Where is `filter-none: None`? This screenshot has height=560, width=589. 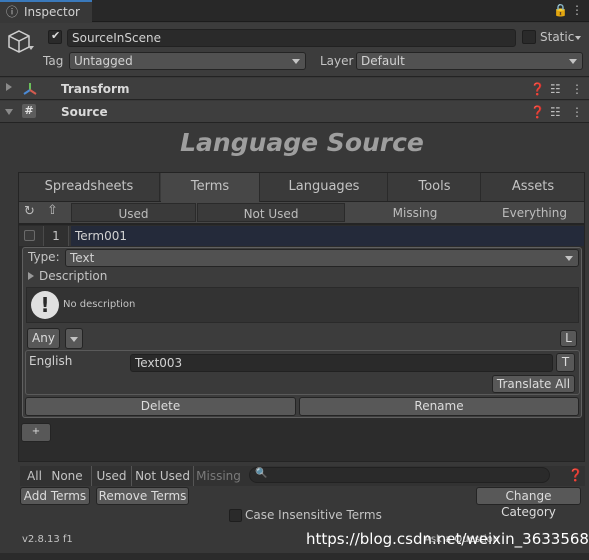 filter-none: None is located at coordinates (67, 476).